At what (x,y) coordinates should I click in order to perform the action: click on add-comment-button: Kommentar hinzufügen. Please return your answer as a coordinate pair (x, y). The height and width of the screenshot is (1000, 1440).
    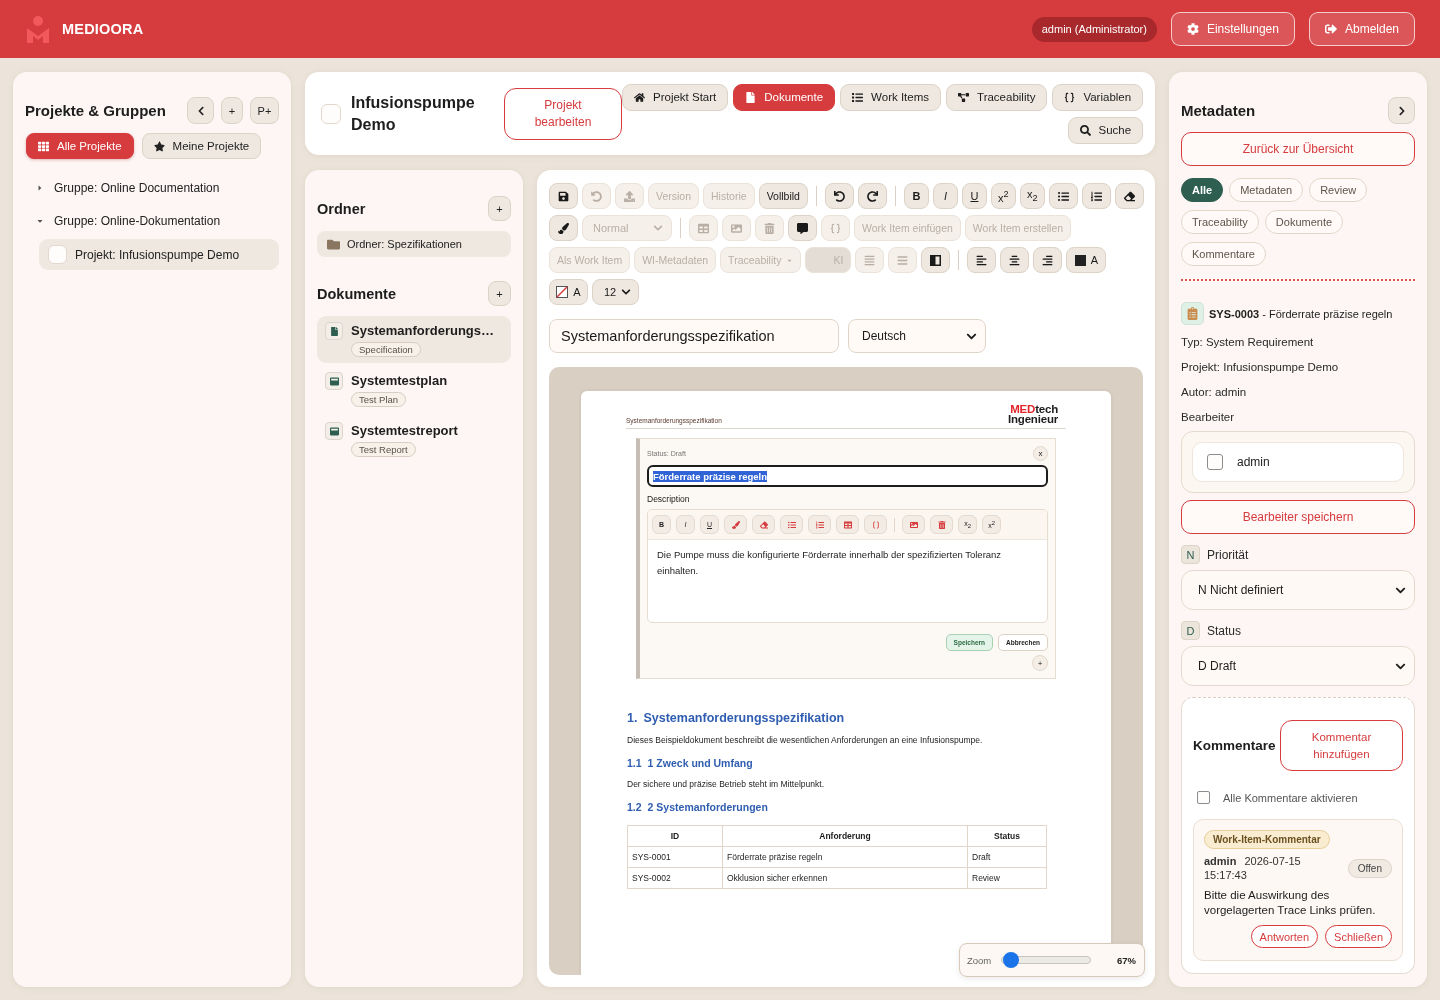
    Looking at the image, I should click on (1341, 745).